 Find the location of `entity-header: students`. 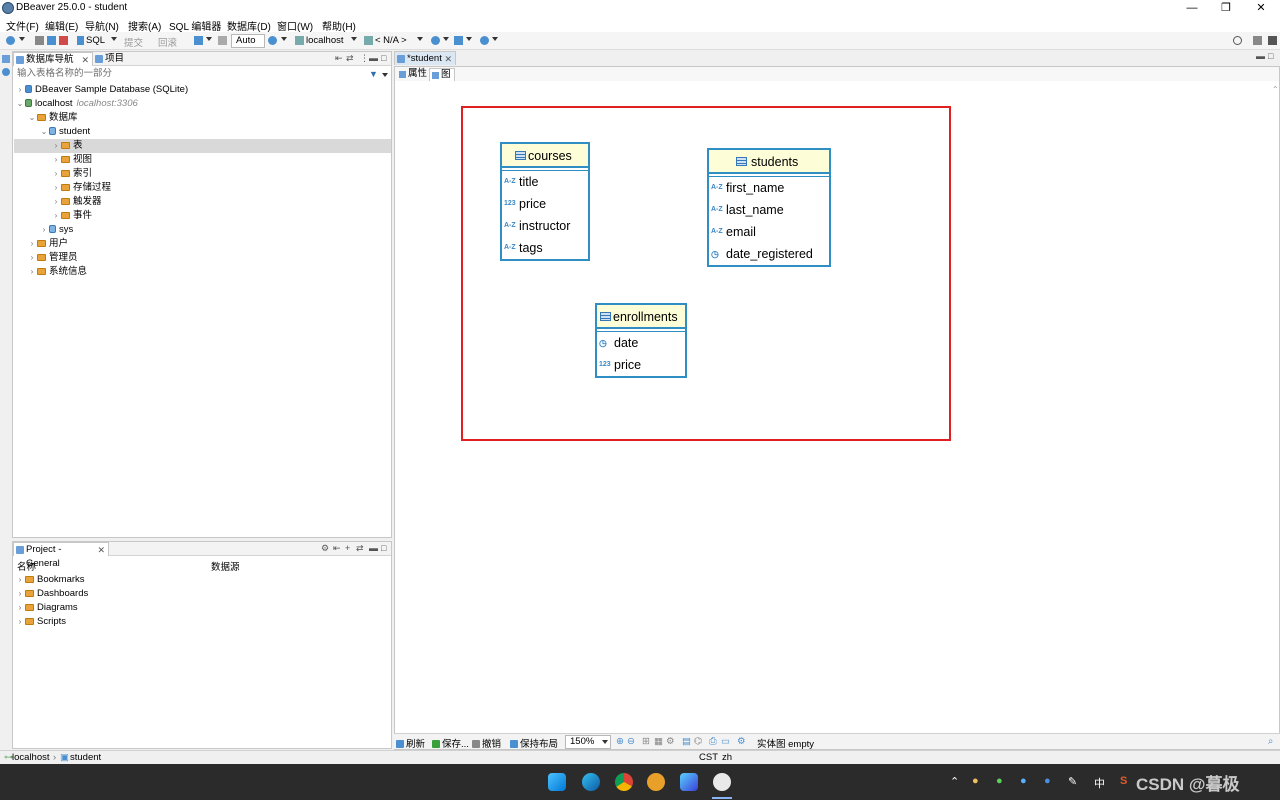

entity-header: students is located at coordinates (769, 162).